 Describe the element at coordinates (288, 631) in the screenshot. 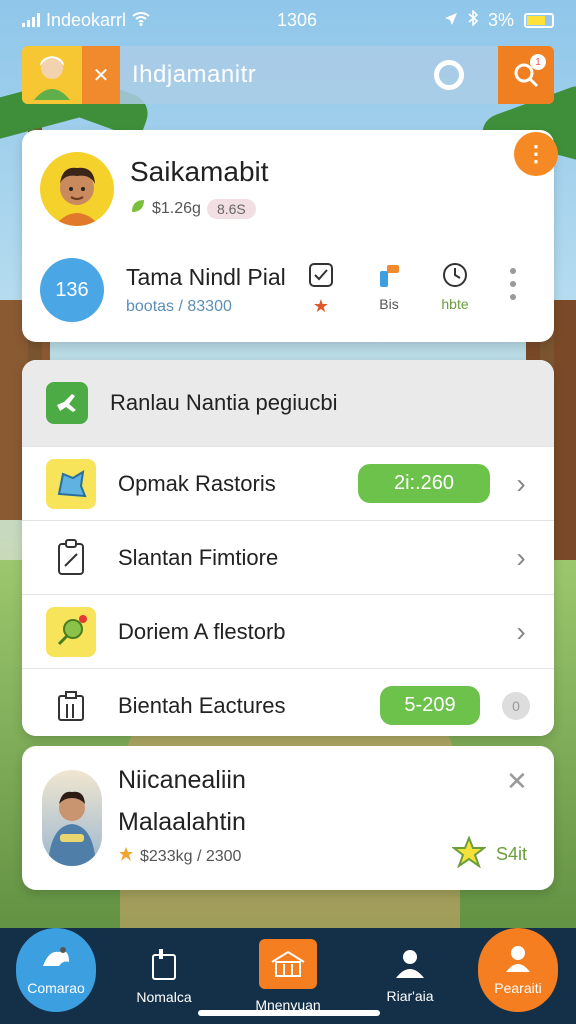

I see `list-item: Doriem A flestorb ›` at that location.